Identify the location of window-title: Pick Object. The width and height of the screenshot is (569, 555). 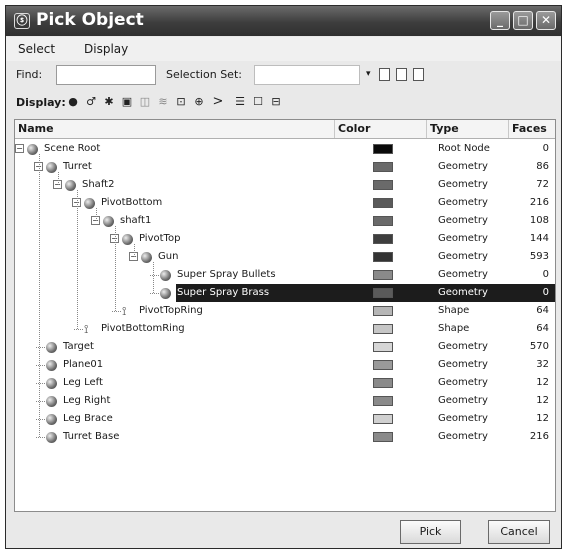
(90, 20).